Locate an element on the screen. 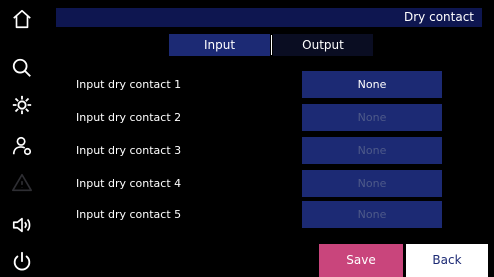 This screenshot has height=277, width=494. gear-icon is located at coordinates (22, 105).